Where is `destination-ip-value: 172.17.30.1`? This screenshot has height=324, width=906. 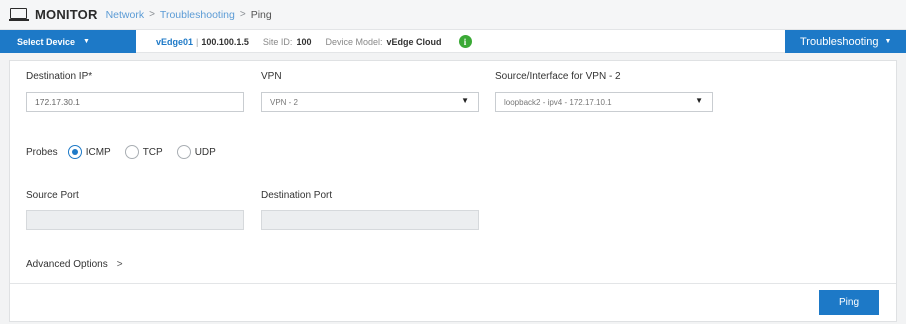
destination-ip-value: 172.17.30.1 is located at coordinates (57, 102).